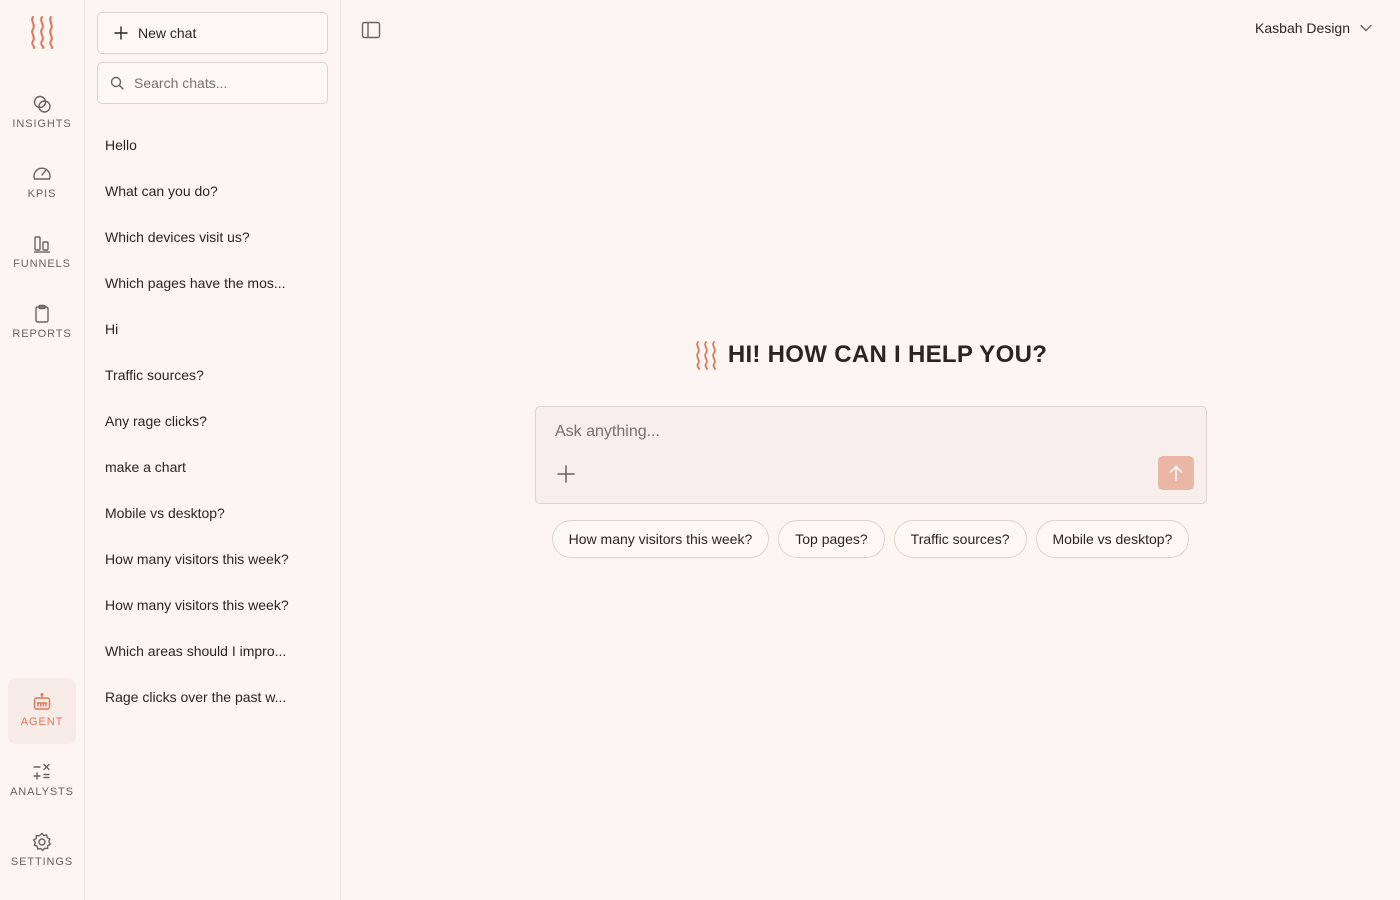 Image resolution: width=1400 pixels, height=900 pixels. What do you see at coordinates (42, 701) in the screenshot?
I see `robot-icon` at bounding box center [42, 701].